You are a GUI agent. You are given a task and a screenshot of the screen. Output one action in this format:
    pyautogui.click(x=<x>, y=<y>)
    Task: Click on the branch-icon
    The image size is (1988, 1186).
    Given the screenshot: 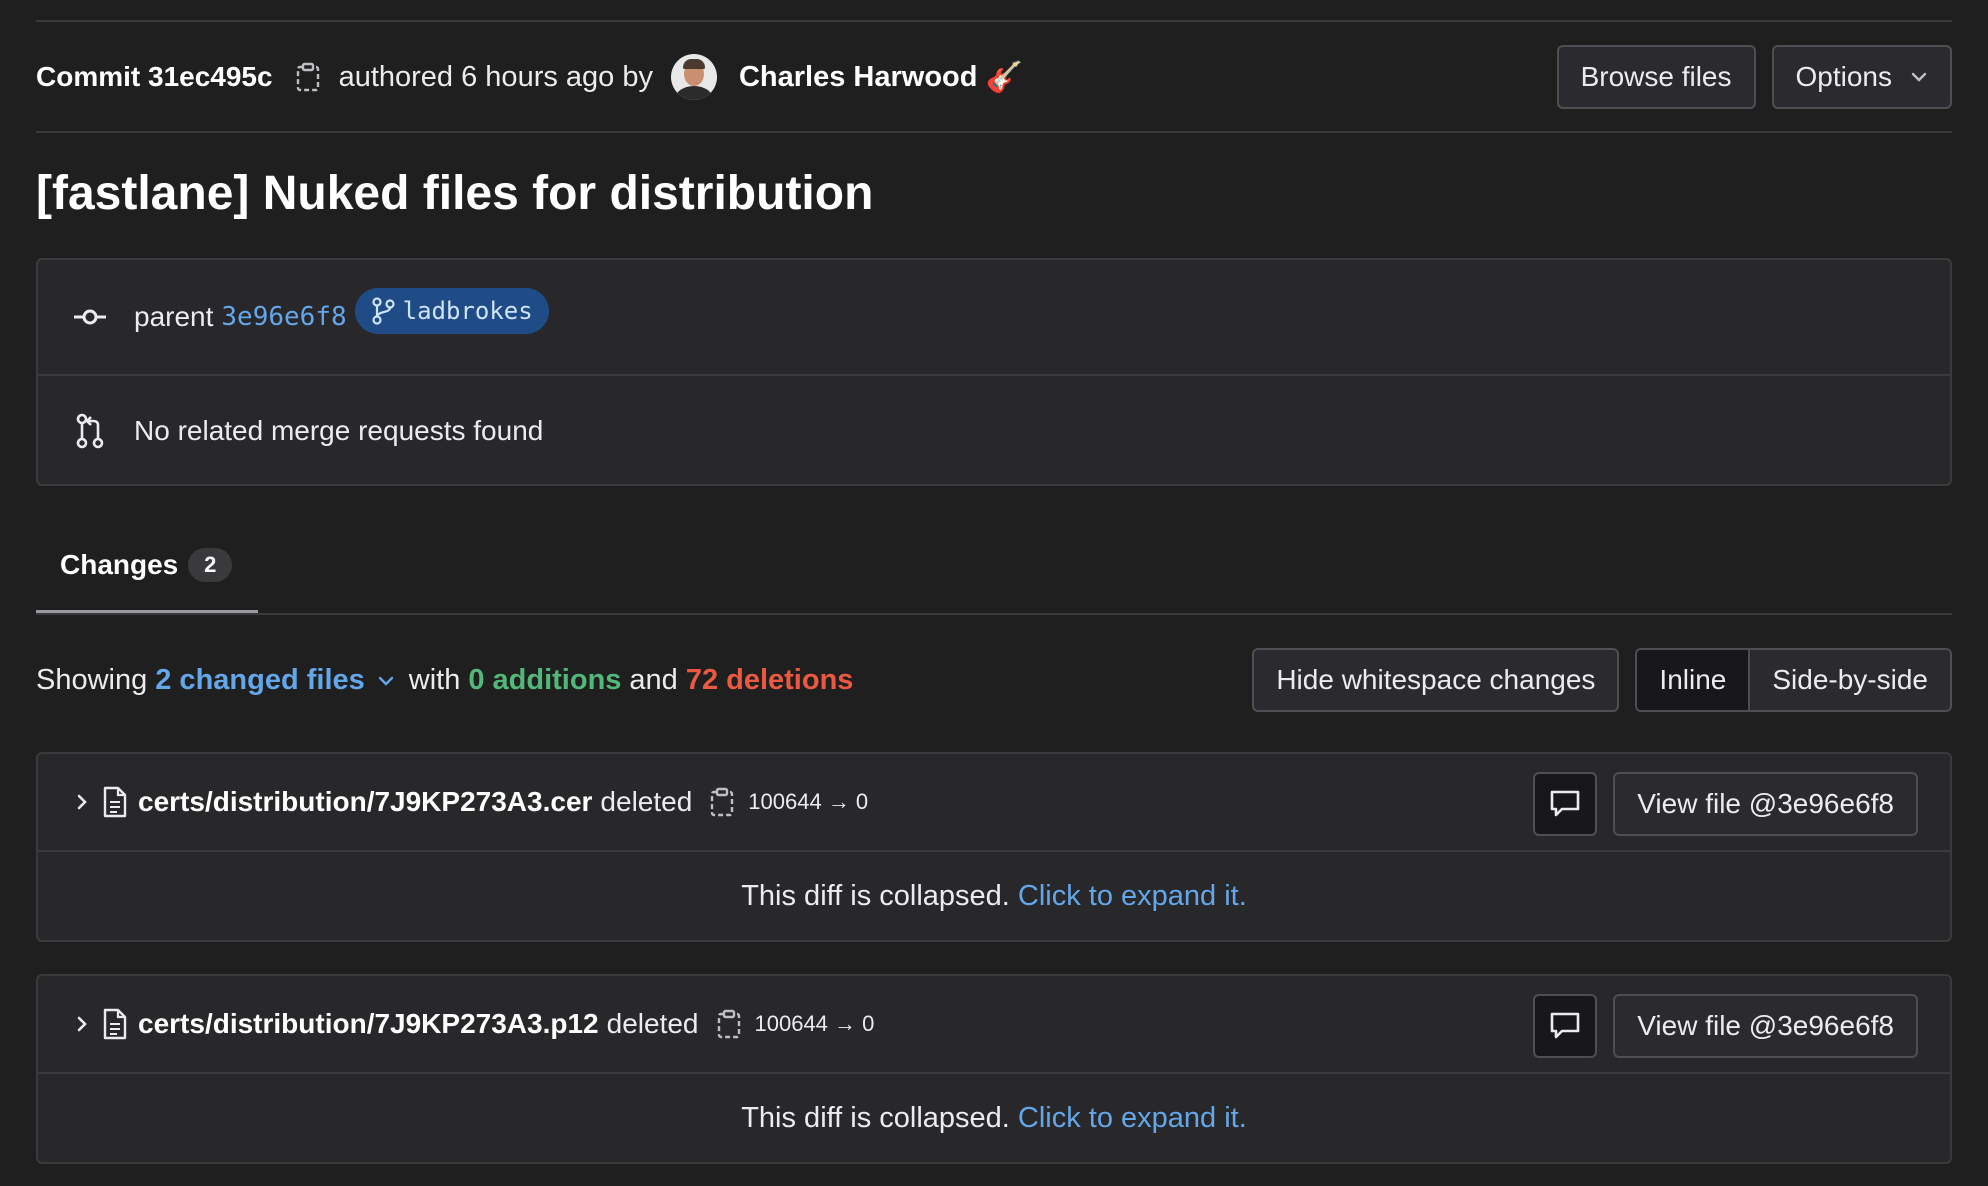 What is the action you would take?
    pyautogui.click(x=383, y=311)
    